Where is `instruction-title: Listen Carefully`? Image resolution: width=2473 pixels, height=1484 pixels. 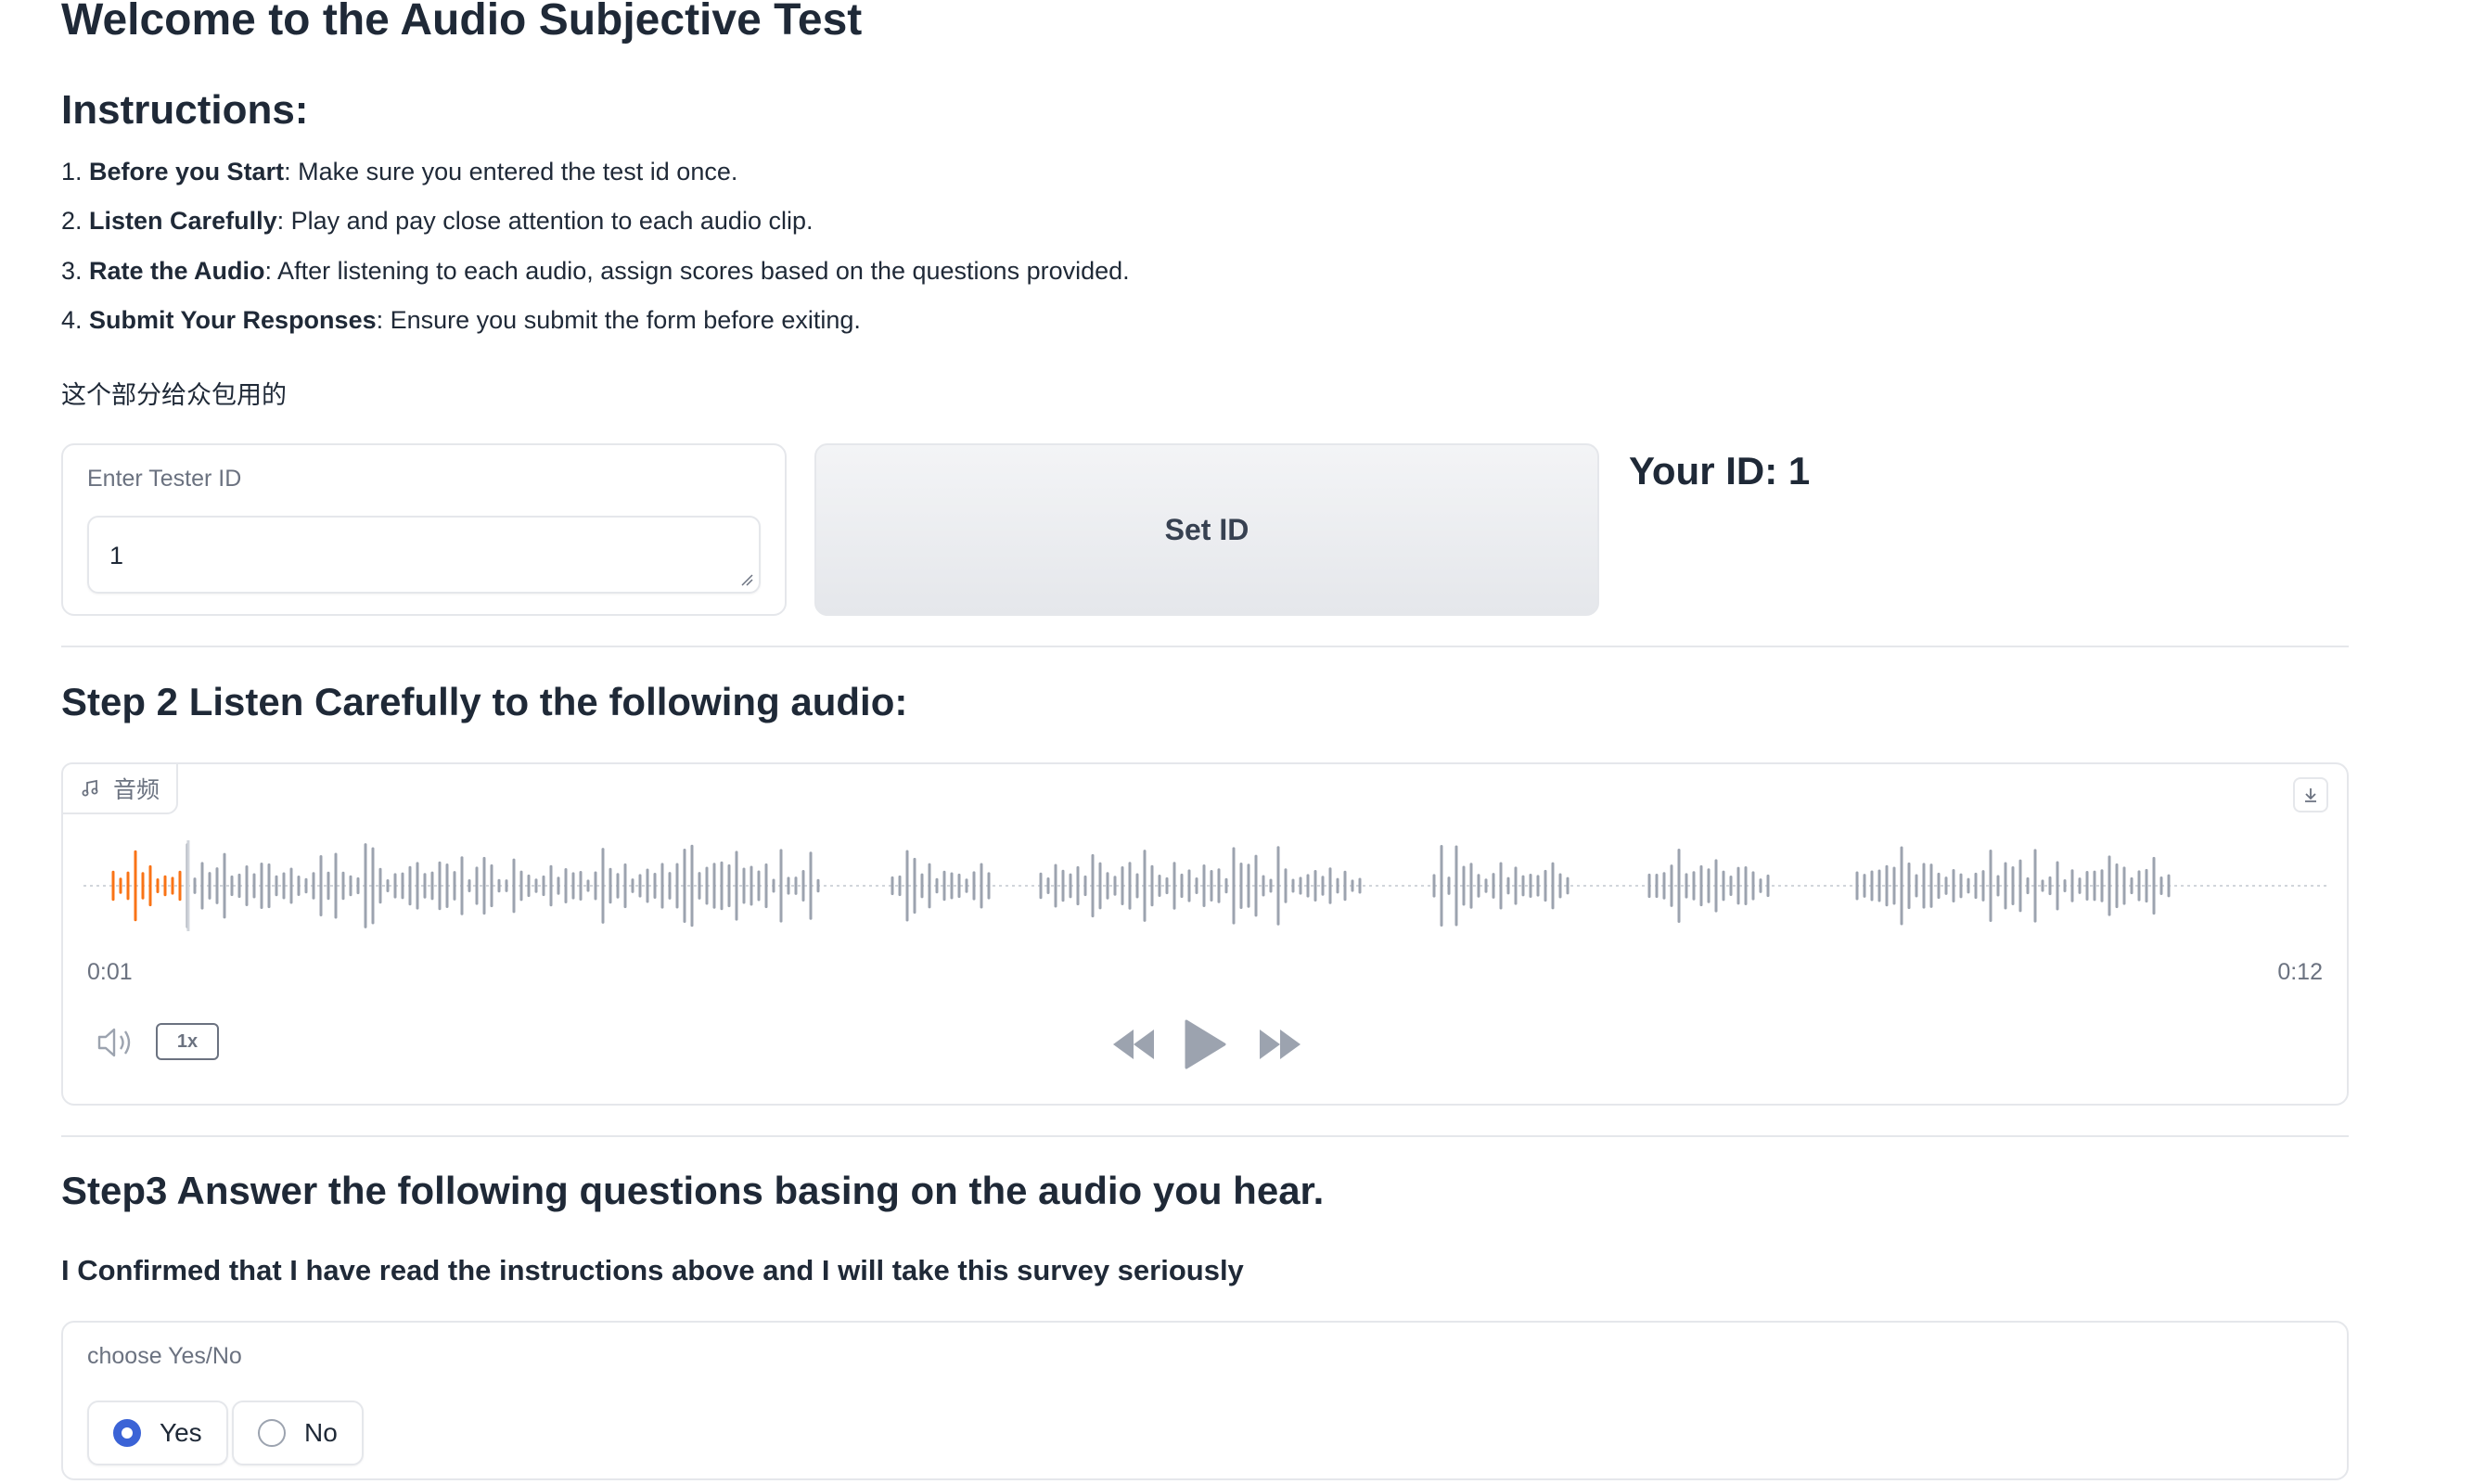 instruction-title: Listen Carefully is located at coordinates (183, 221).